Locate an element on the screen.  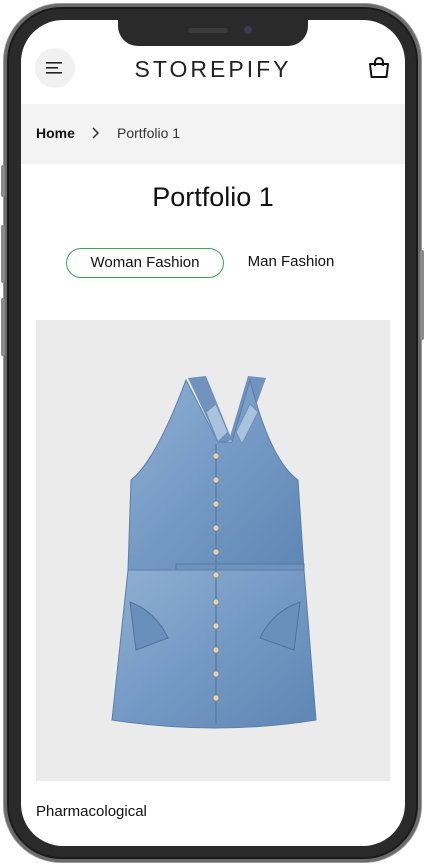
cart-icon is located at coordinates (379, 67).